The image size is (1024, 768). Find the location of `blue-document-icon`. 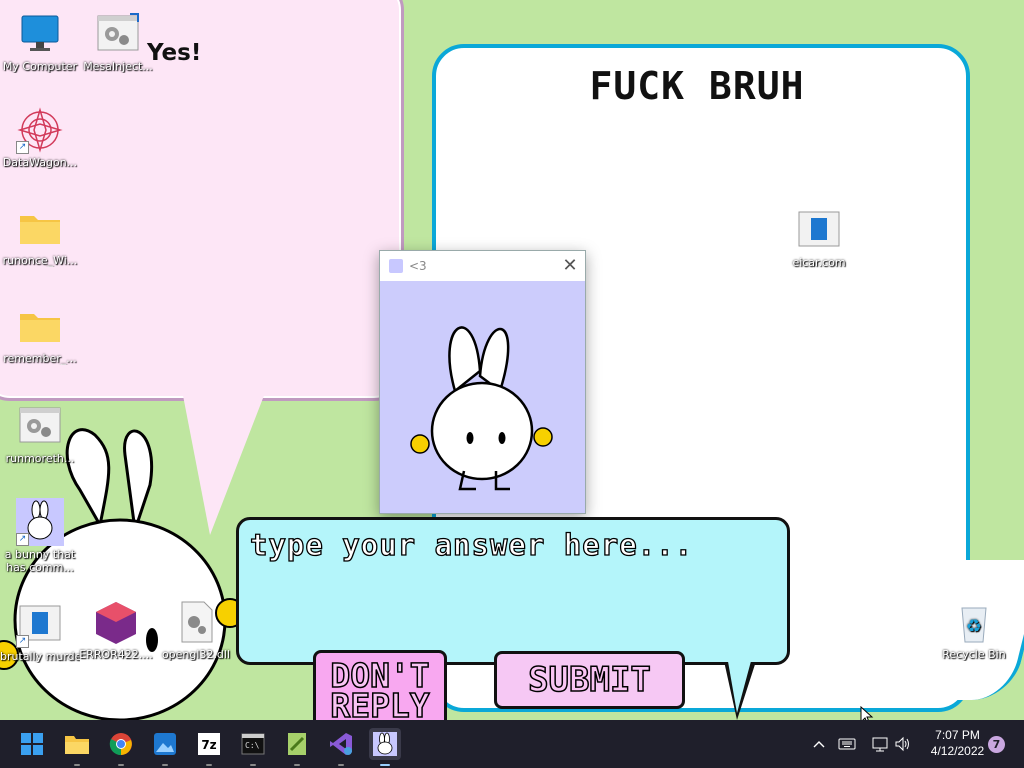

blue-document-icon is located at coordinates (819, 230).